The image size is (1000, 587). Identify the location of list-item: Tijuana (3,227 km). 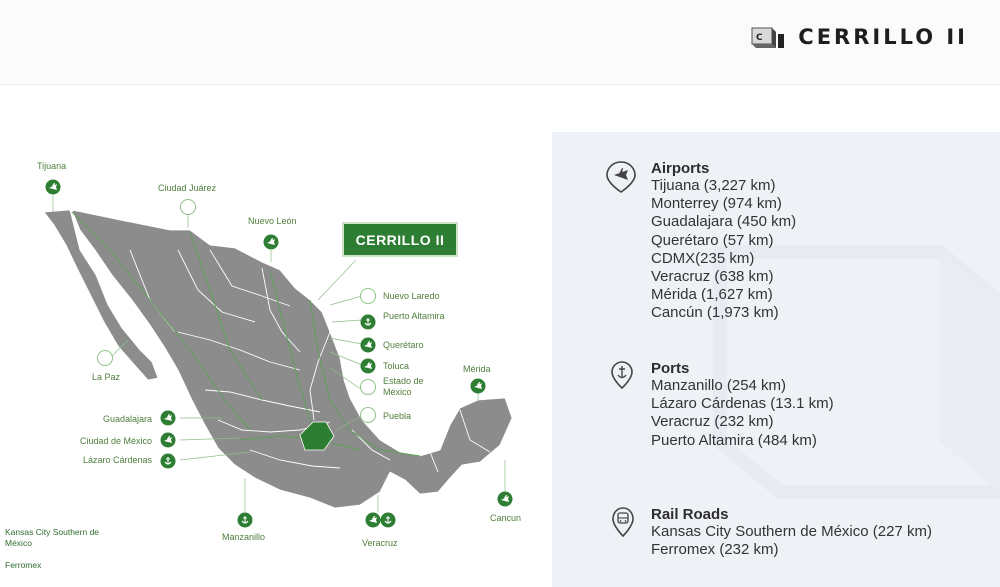
(713, 185).